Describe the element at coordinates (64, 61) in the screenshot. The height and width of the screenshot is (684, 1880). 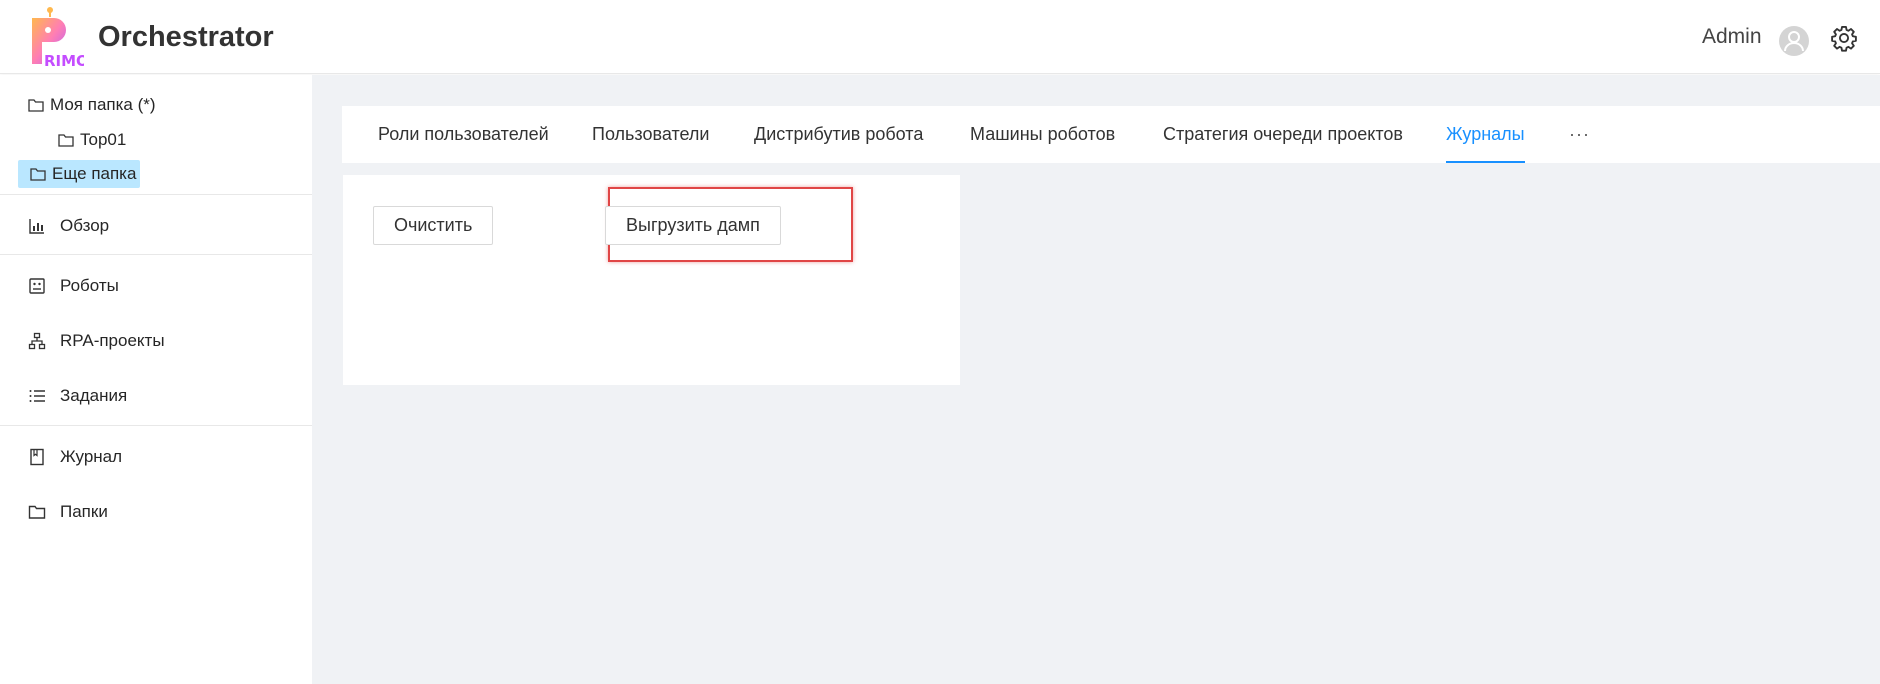
I see `svg-text: RIMO` at that location.